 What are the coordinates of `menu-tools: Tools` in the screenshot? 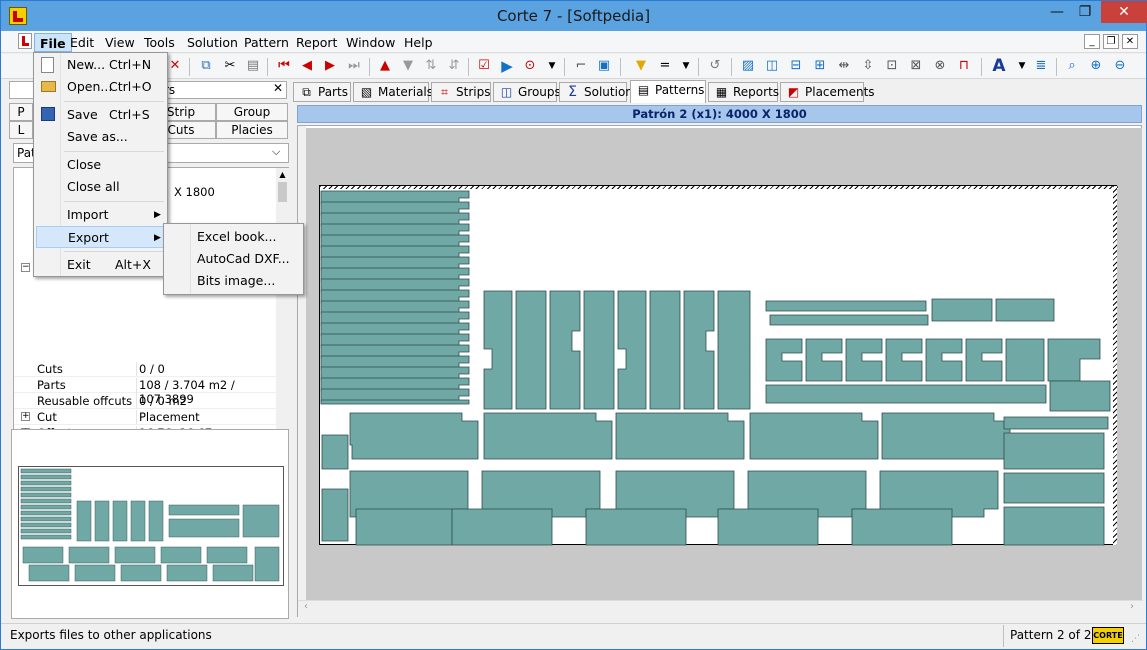 It's located at (159, 42).